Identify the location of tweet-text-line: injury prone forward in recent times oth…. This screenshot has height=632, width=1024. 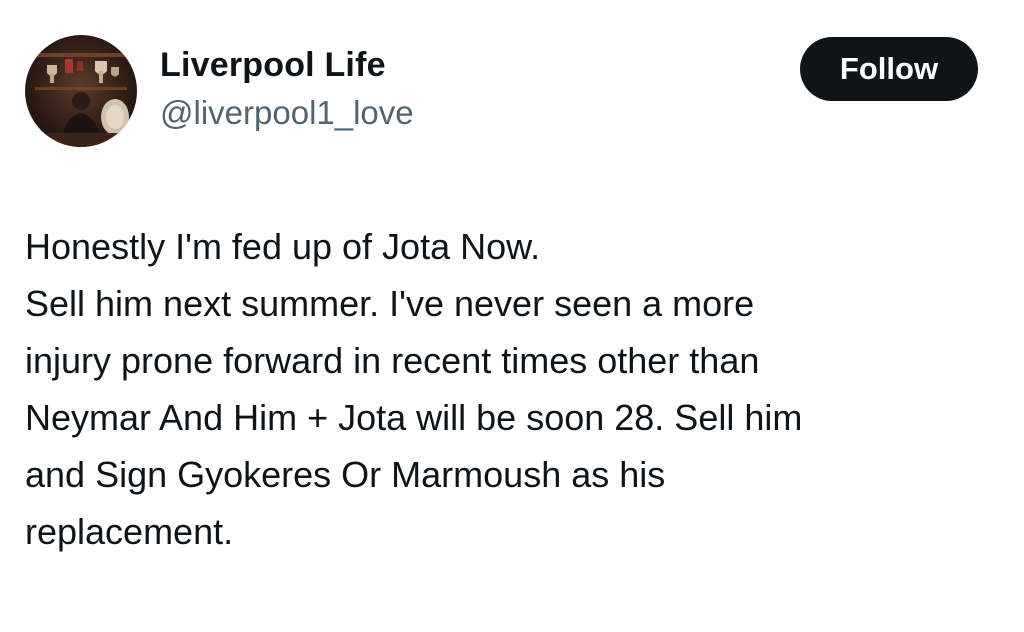
(392, 360).